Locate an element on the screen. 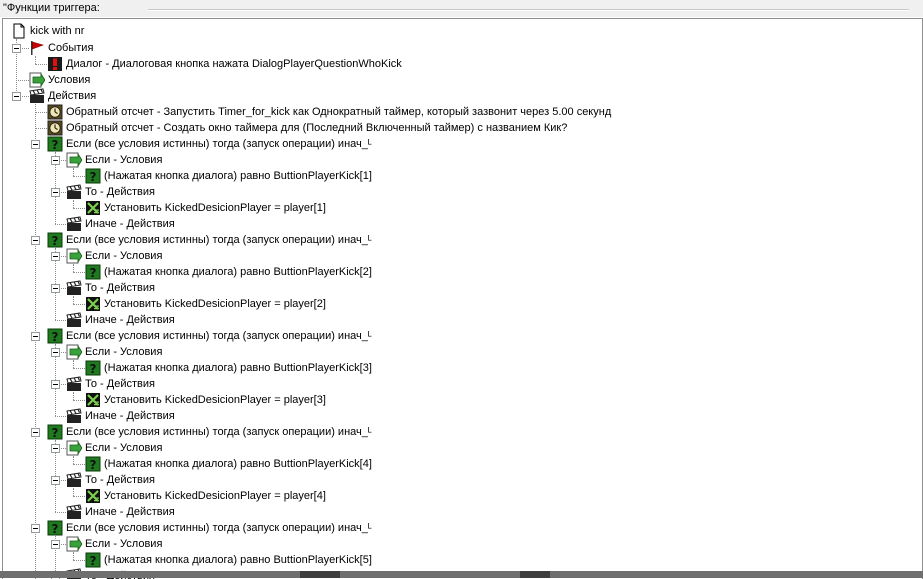 Image resolution: width=923 pixels, height=579 pixels. panel-header: "Функции триггера: is located at coordinates (461, 8).